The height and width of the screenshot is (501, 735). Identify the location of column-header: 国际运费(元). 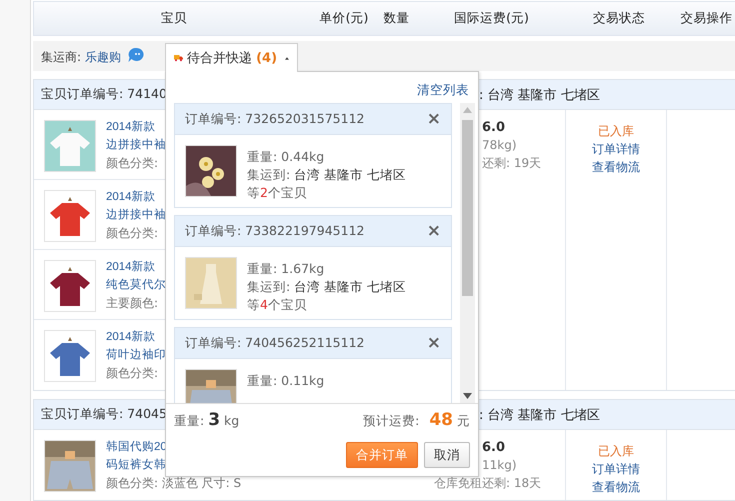
(491, 19).